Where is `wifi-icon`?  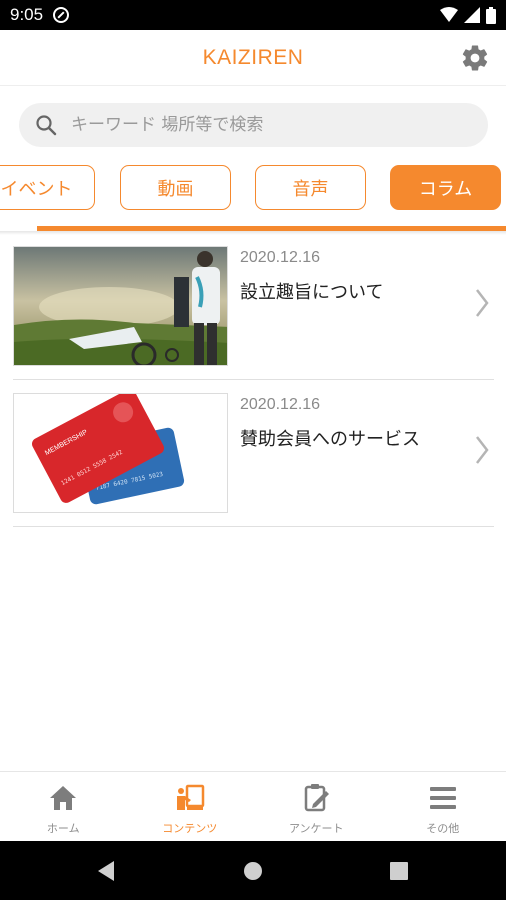
wifi-icon is located at coordinates (449, 14).